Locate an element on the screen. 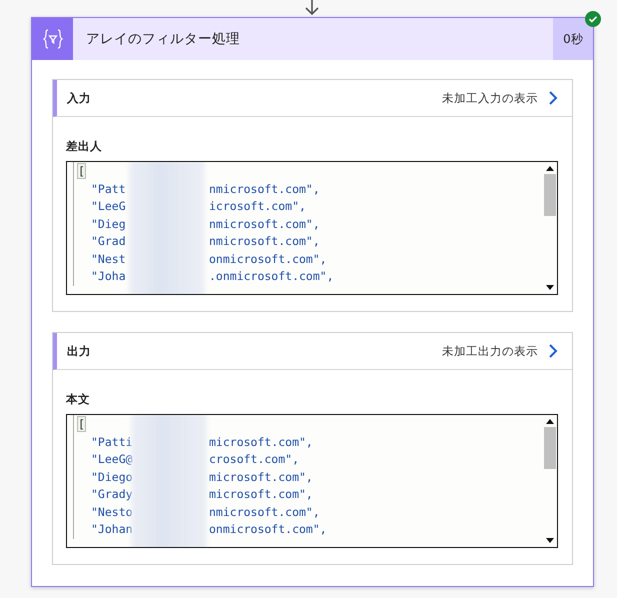 The width and height of the screenshot is (617, 598). code-text: "Grady is located at coordinates (112, 494).